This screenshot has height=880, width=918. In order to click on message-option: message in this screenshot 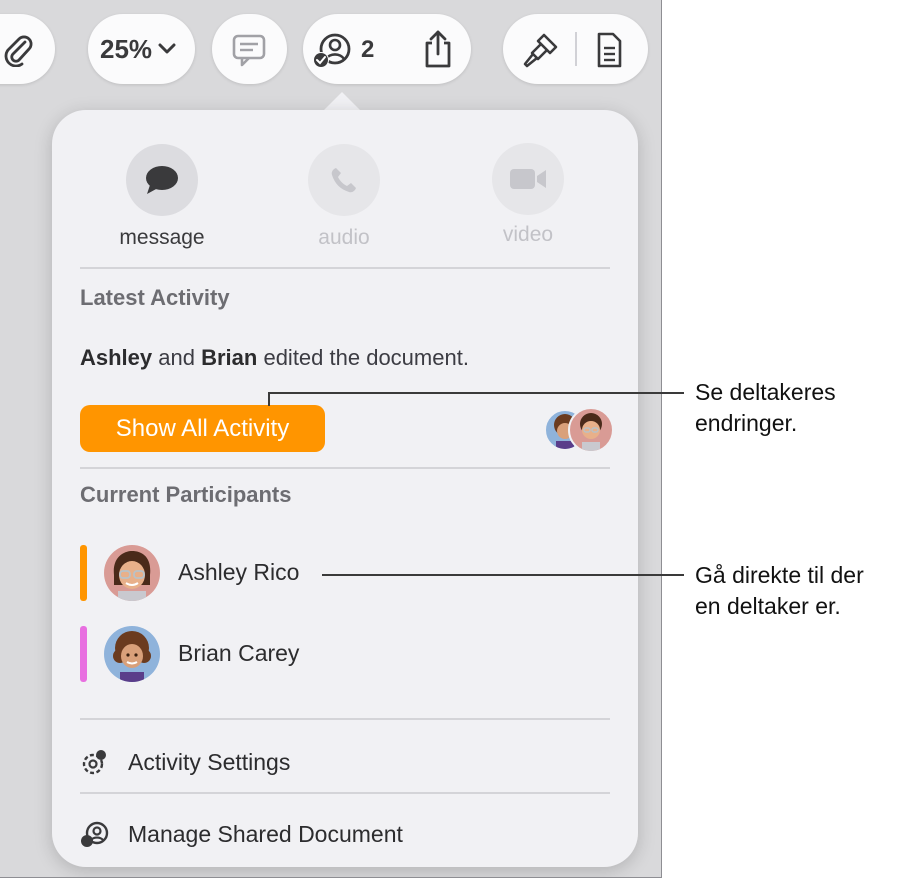, I will do `click(162, 197)`.